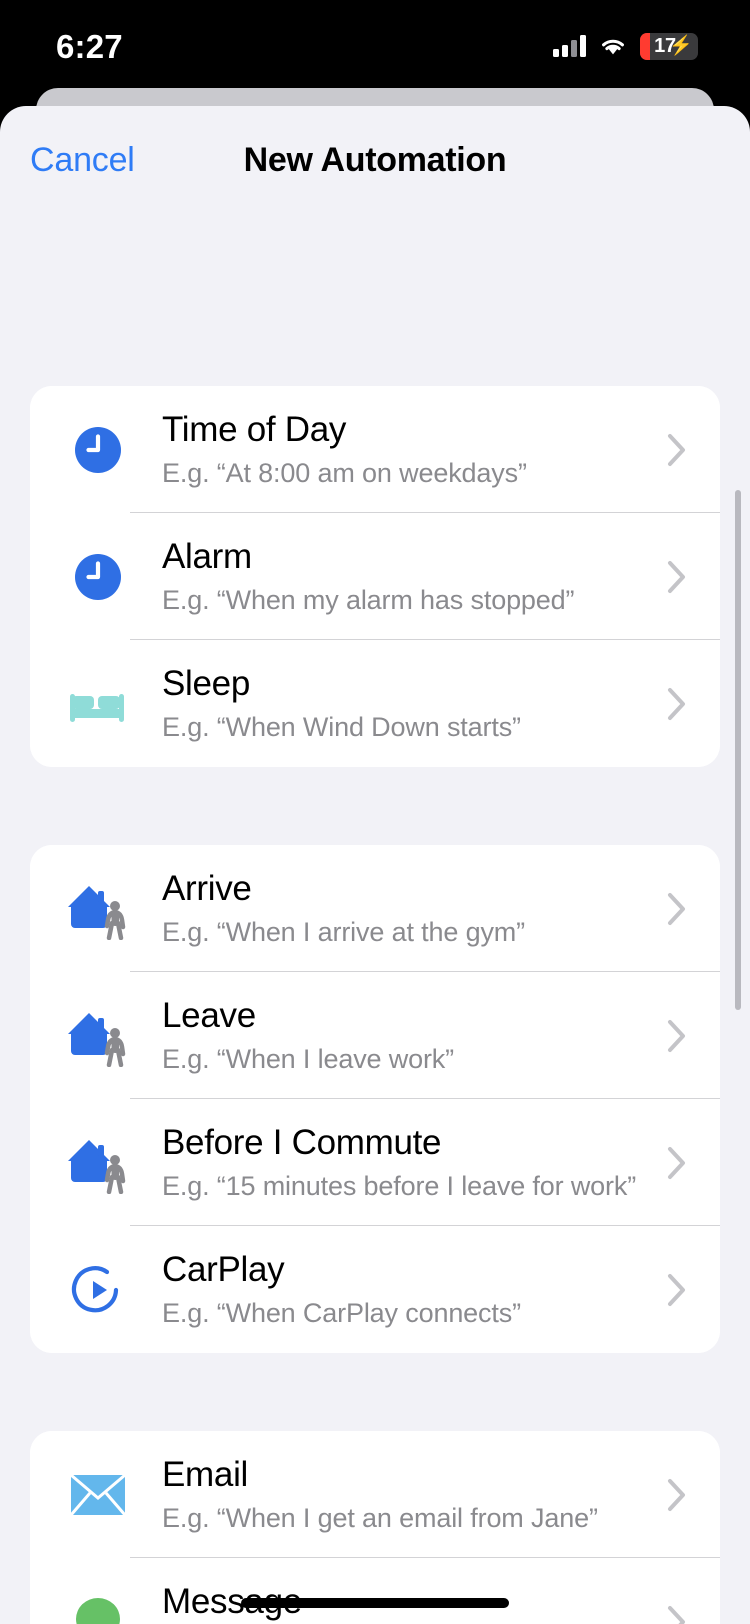 The height and width of the screenshot is (1624, 750). I want to click on list-item-text: Sleep E.g. “When Wind Down starts”, so click(404, 703).